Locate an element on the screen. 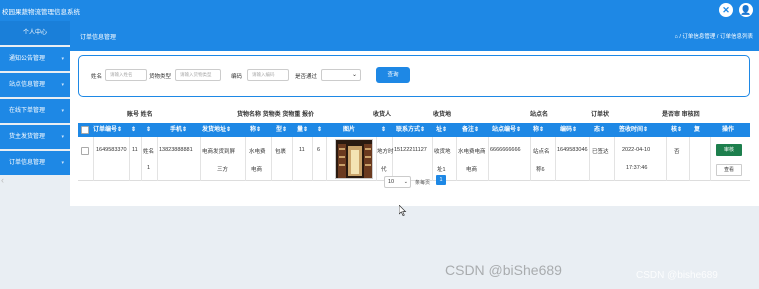 This screenshot has width=759, height=289. col-contact: 联系方式⇕ is located at coordinates (410, 130).